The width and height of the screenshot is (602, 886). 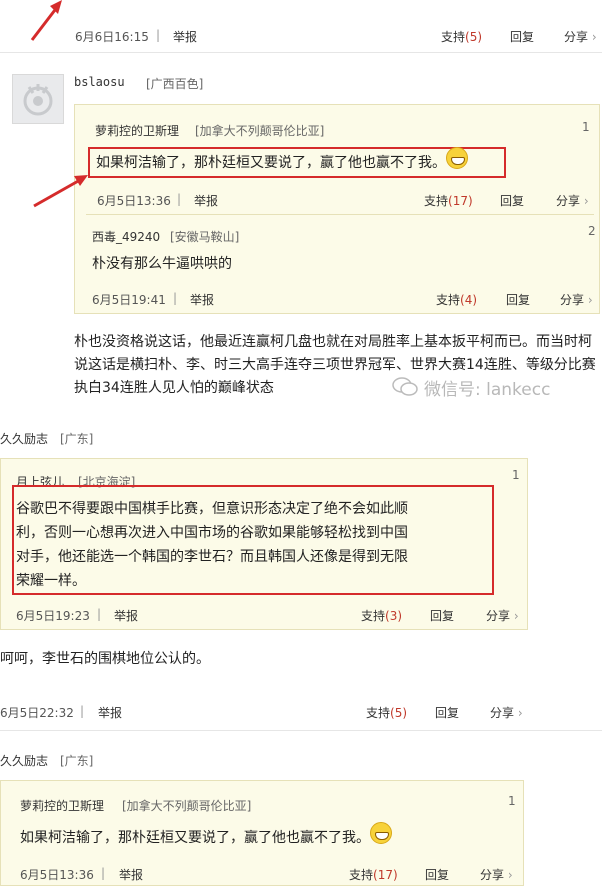 I want to click on watermark-text: 微信号: lankecc, so click(x=487, y=389).